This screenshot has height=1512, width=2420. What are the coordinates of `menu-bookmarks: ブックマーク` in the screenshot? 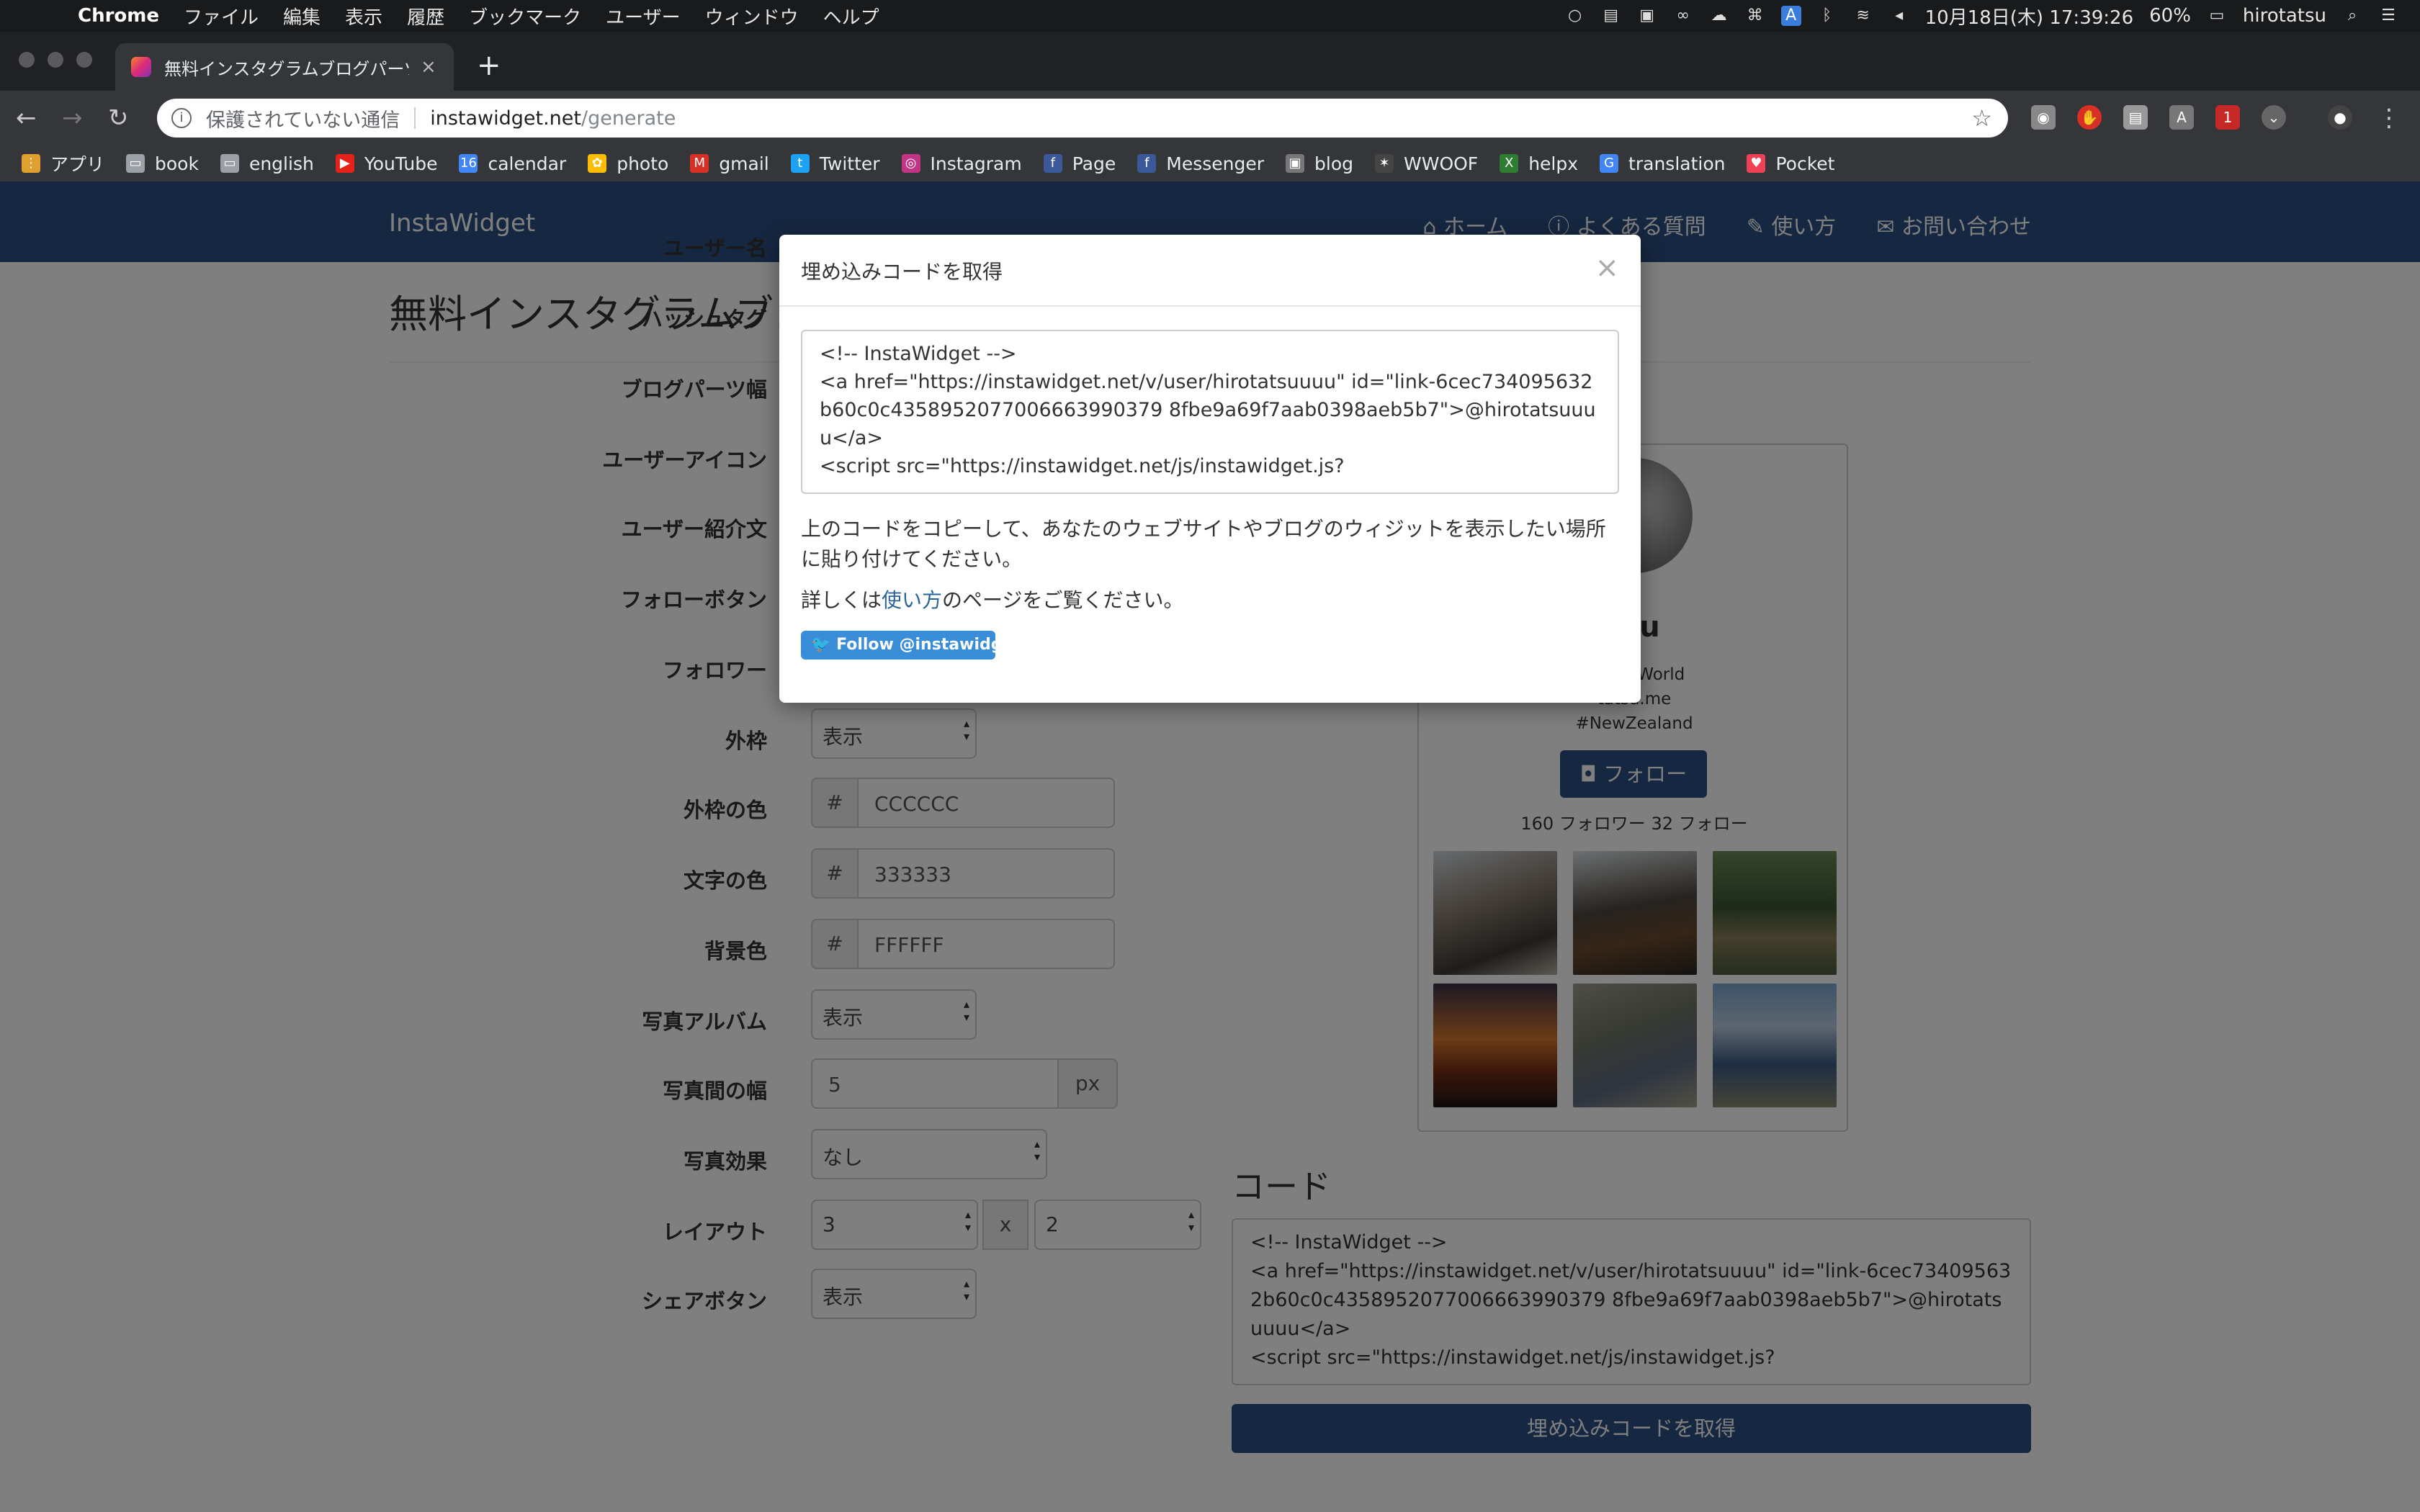 It's located at (525, 16).